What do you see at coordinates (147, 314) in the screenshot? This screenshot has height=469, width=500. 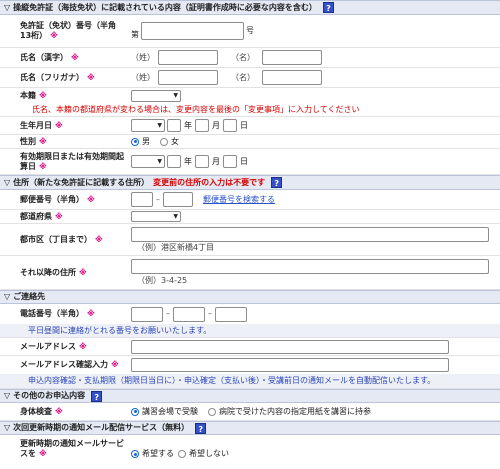 I see `phone-1-input` at bounding box center [147, 314].